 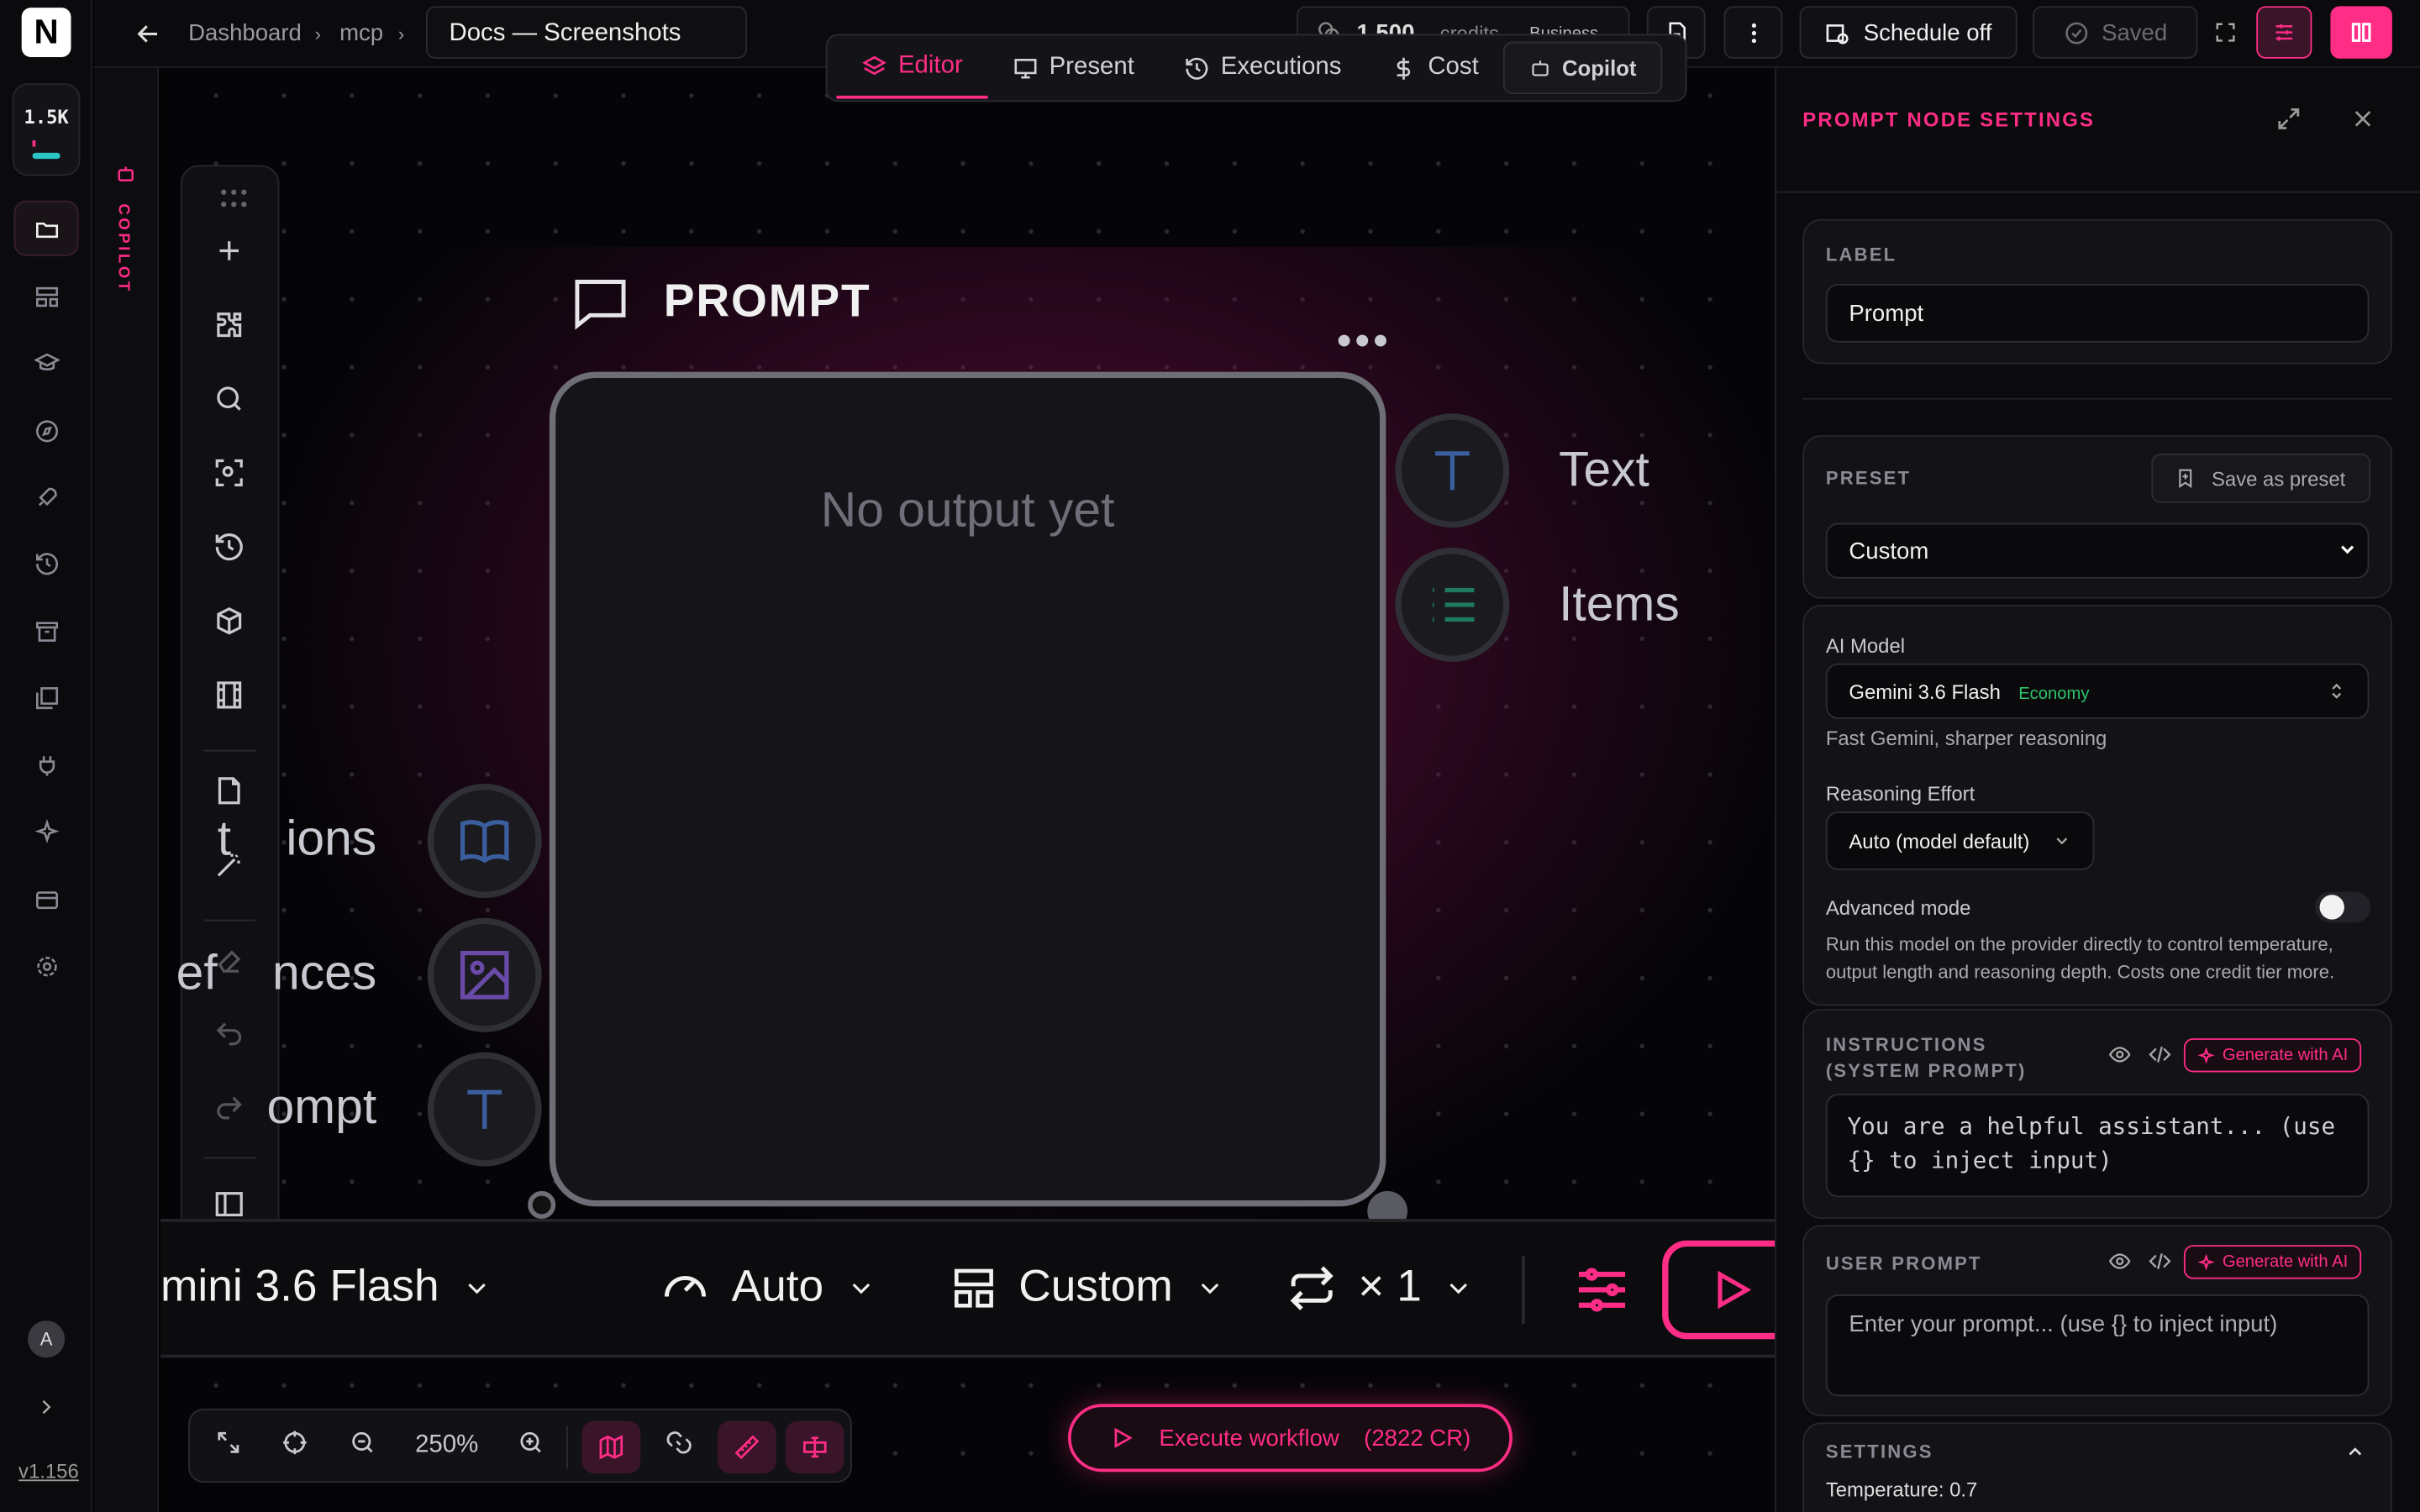 What do you see at coordinates (679, 1443) in the screenshot?
I see `magnet-icon` at bounding box center [679, 1443].